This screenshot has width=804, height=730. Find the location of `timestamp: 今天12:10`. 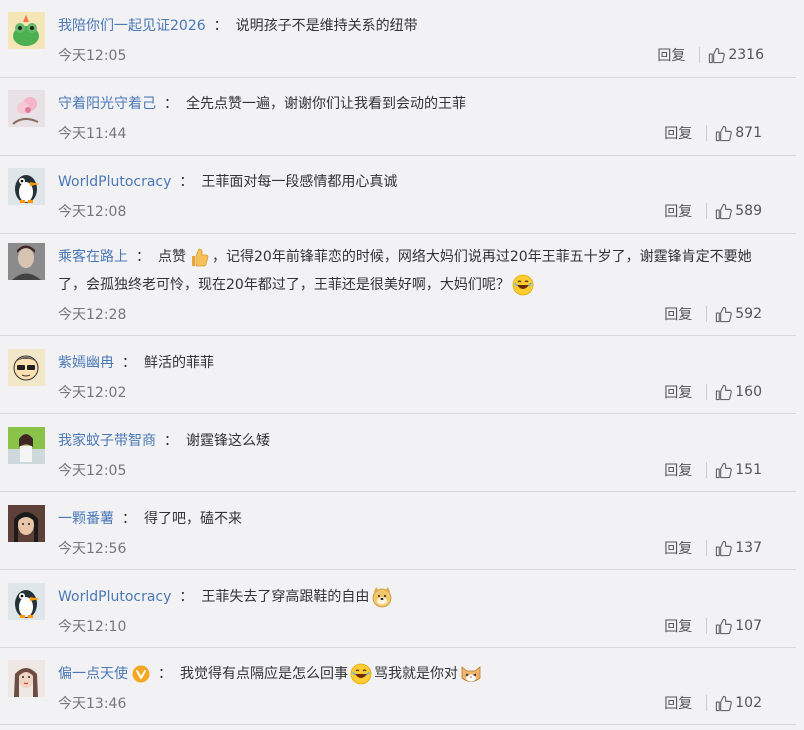

timestamp: 今天12:10 is located at coordinates (92, 627).